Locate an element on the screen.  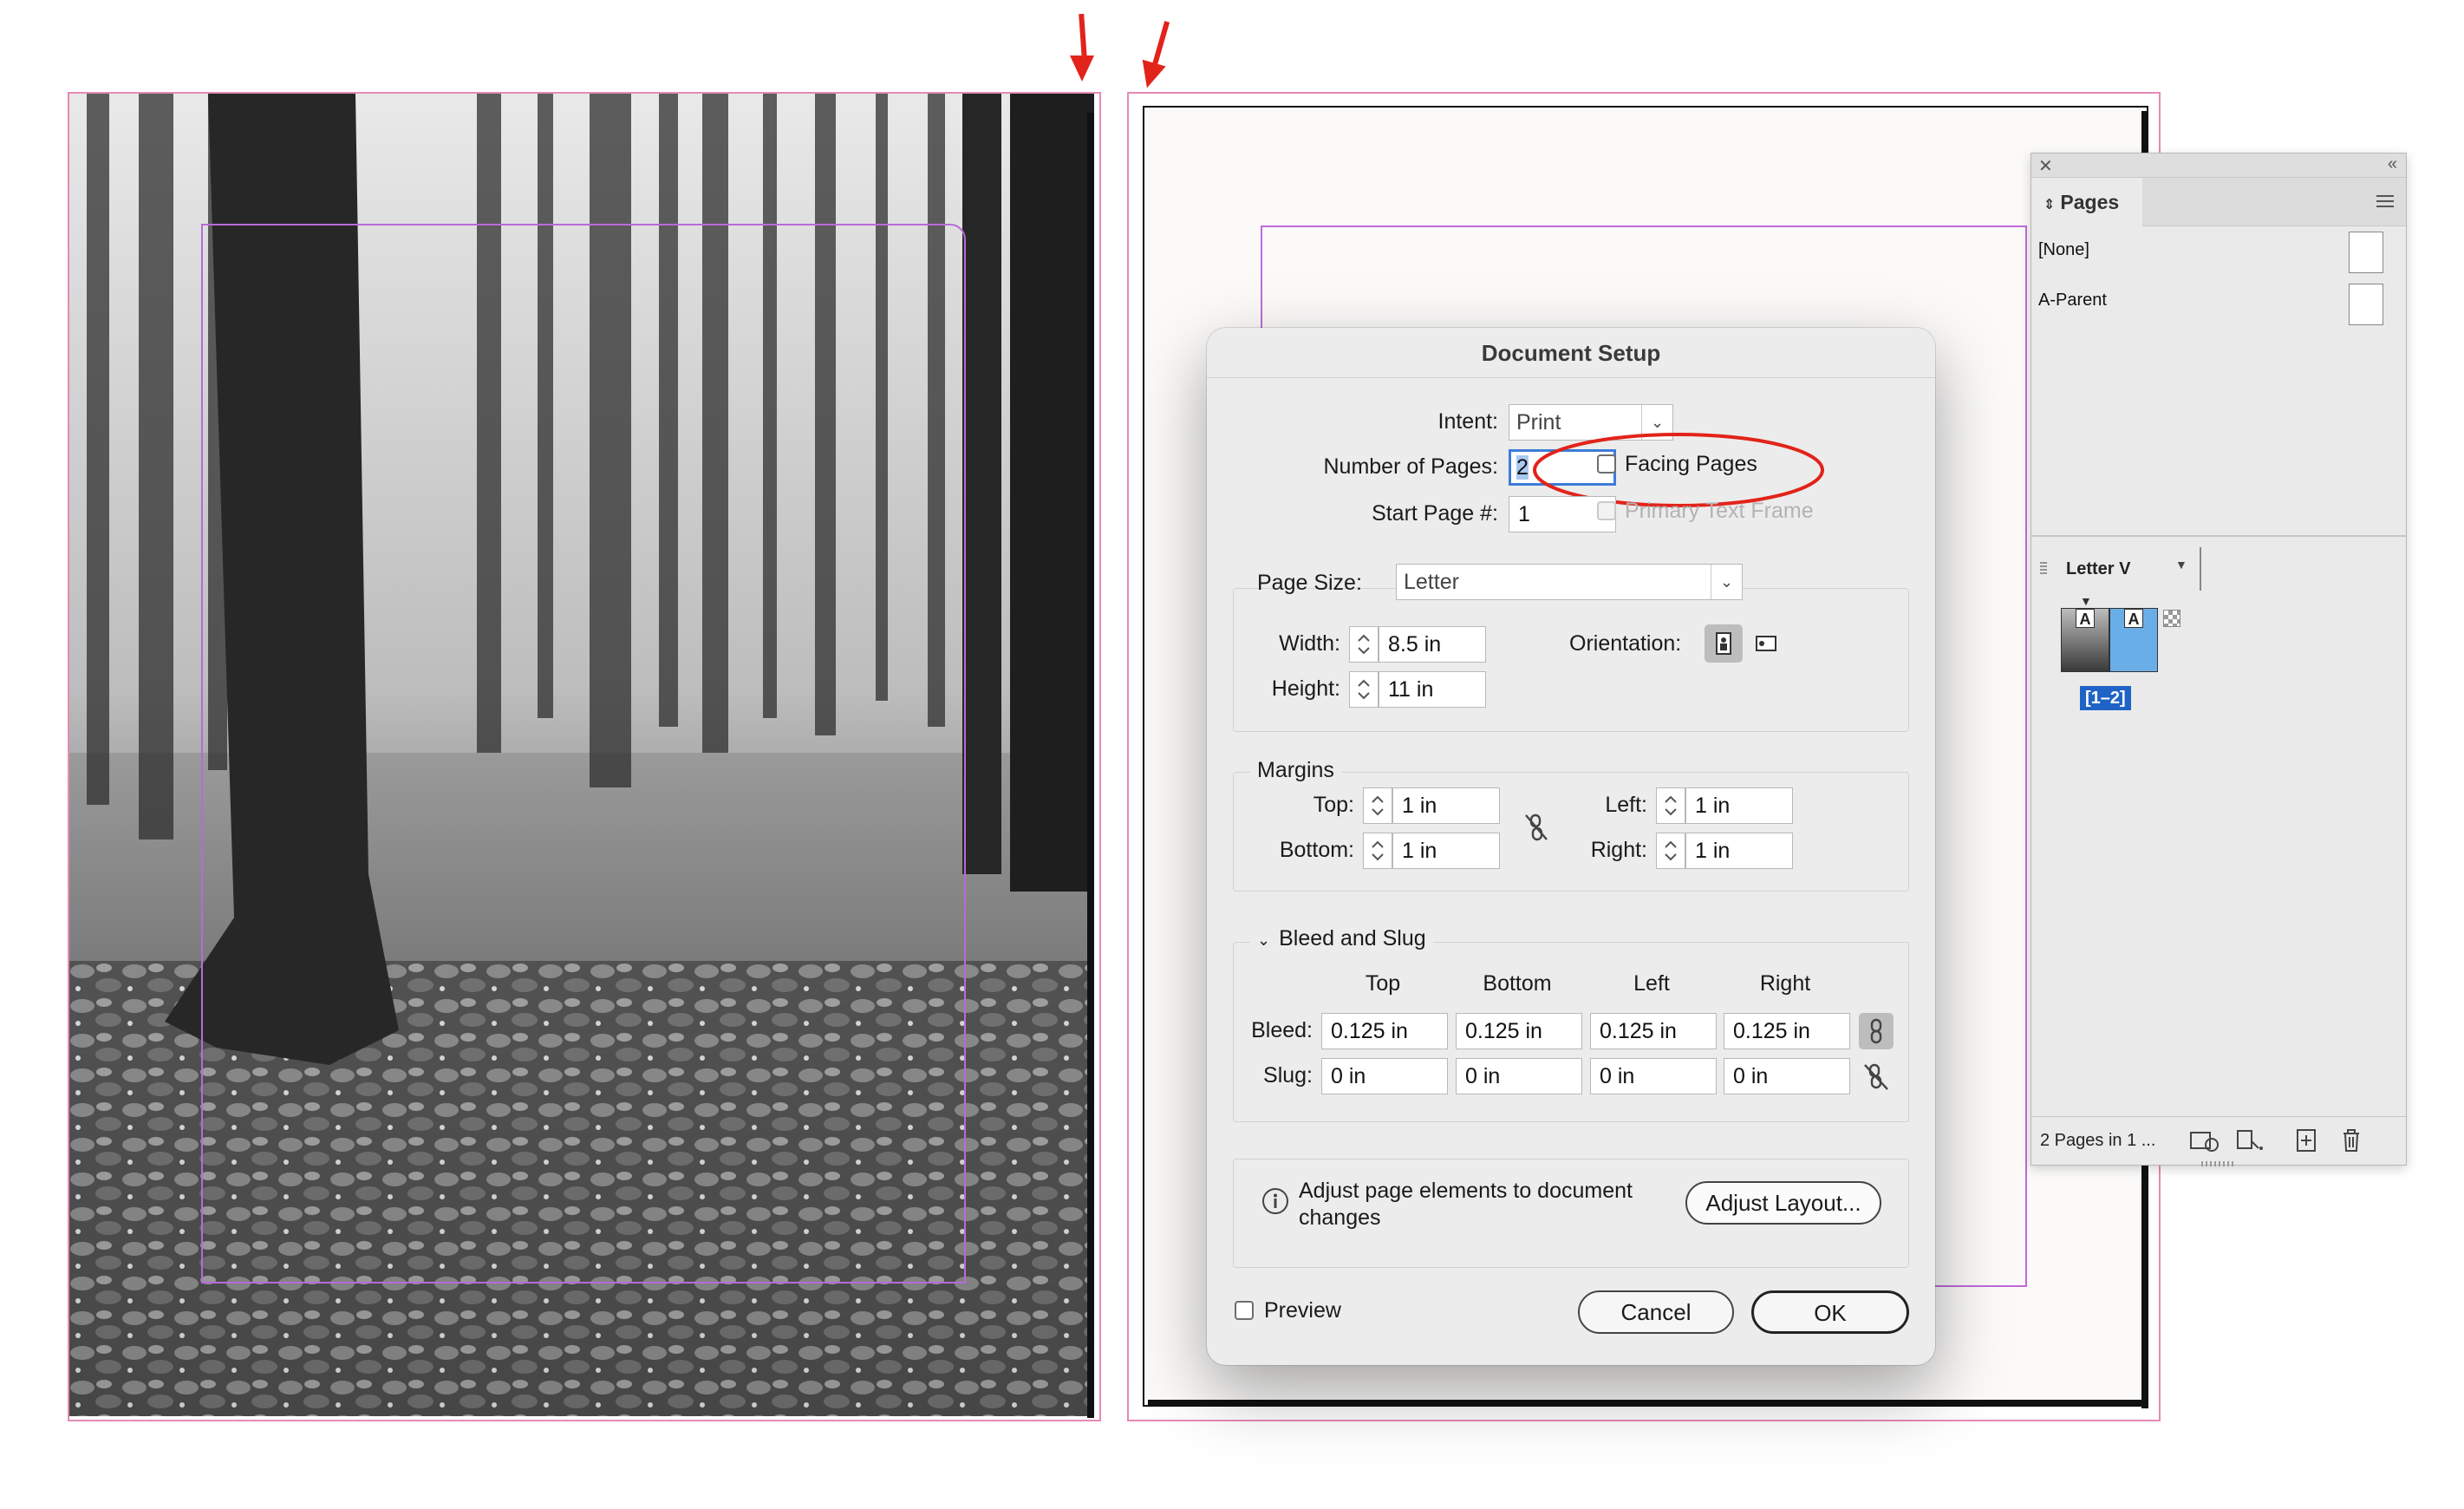
bleed-right-input: 0.125 in is located at coordinates (1787, 1031).